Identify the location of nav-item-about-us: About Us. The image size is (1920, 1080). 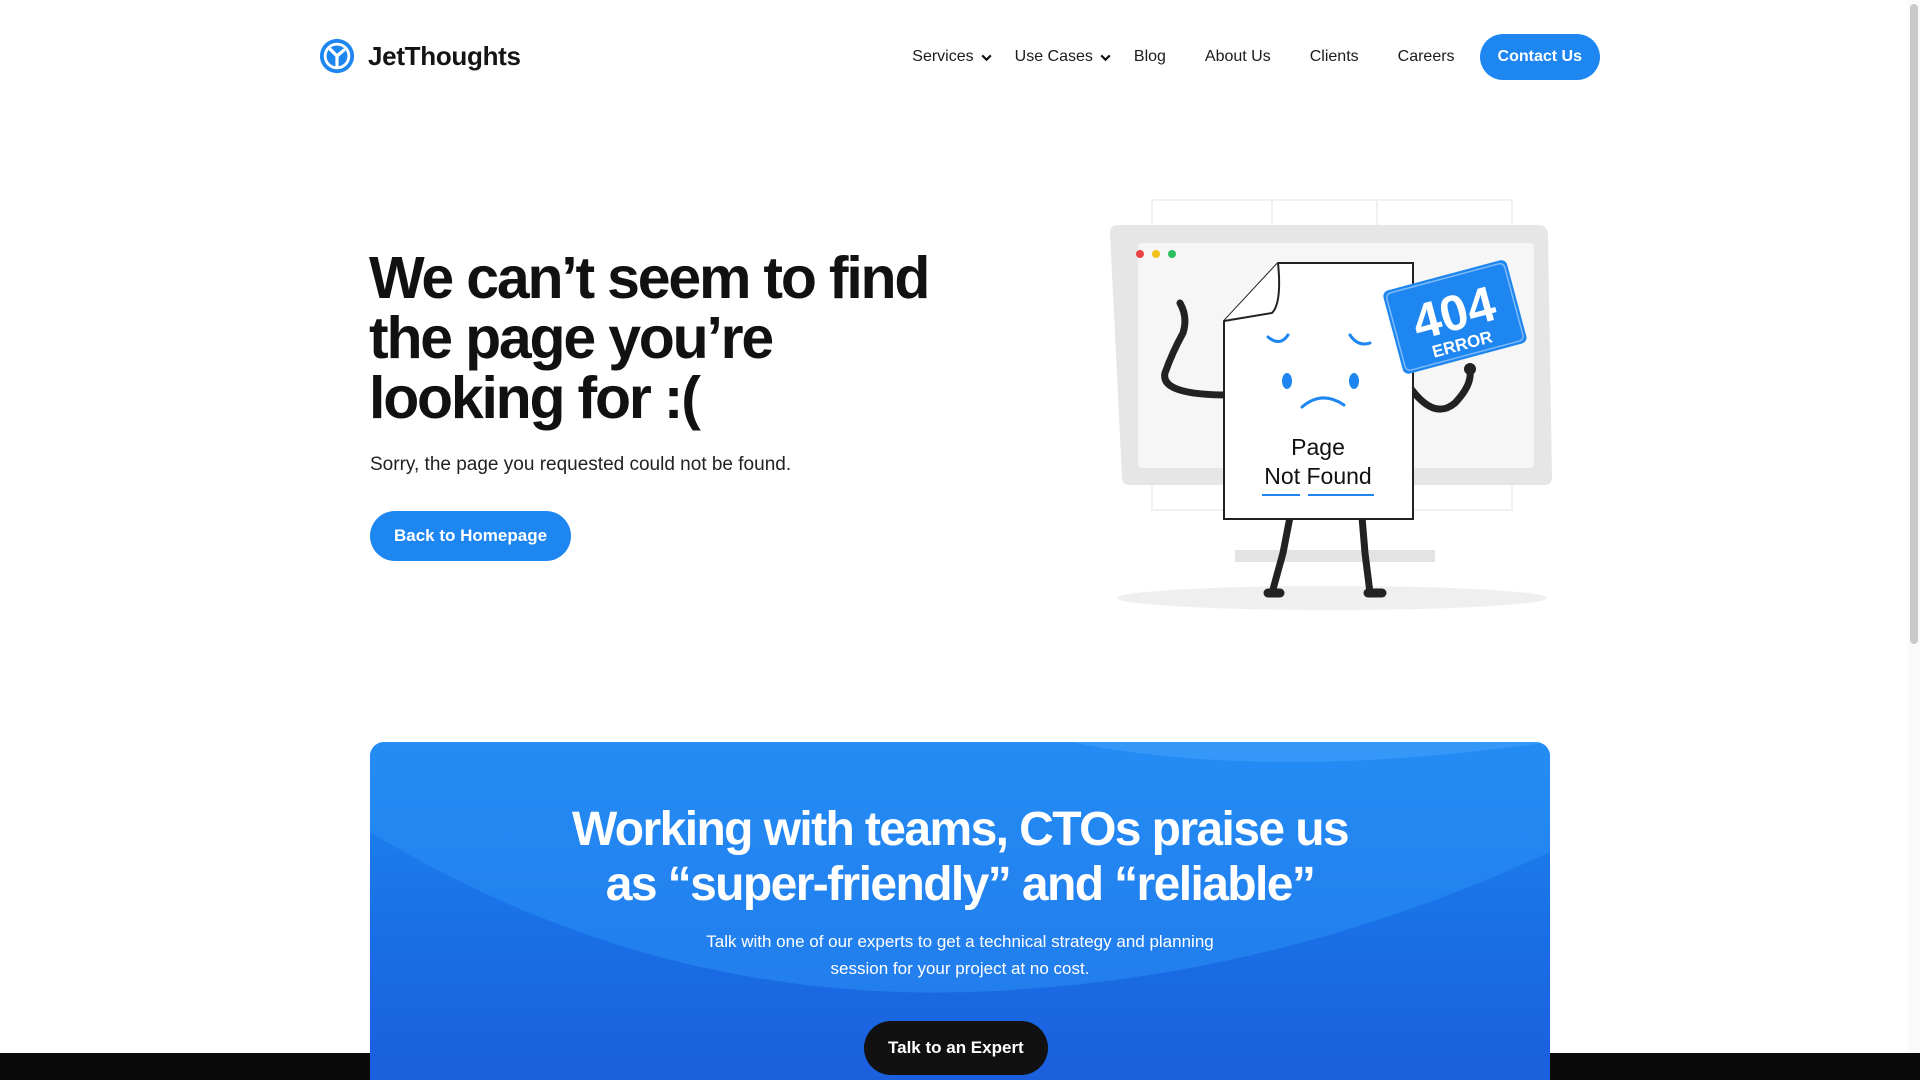
(1238, 57).